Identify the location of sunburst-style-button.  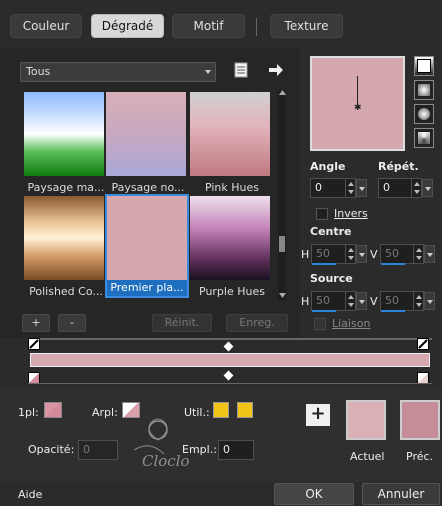
(424, 138).